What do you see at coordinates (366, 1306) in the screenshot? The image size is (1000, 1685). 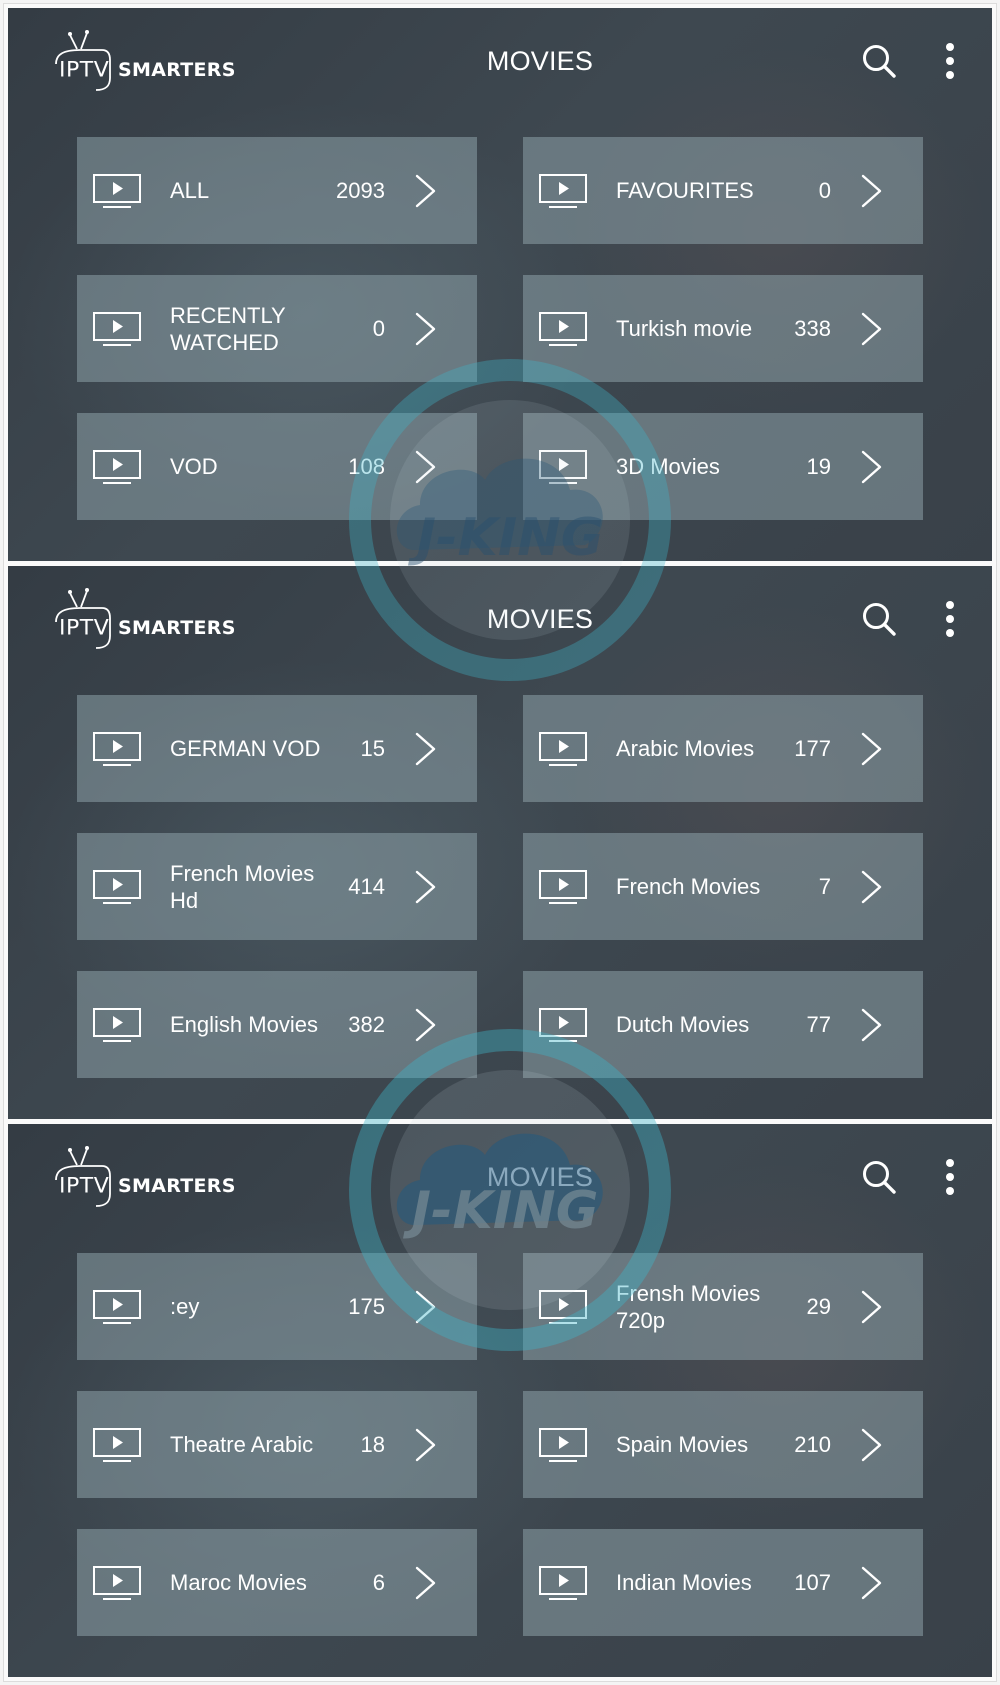 I see `category-count: 175` at bounding box center [366, 1306].